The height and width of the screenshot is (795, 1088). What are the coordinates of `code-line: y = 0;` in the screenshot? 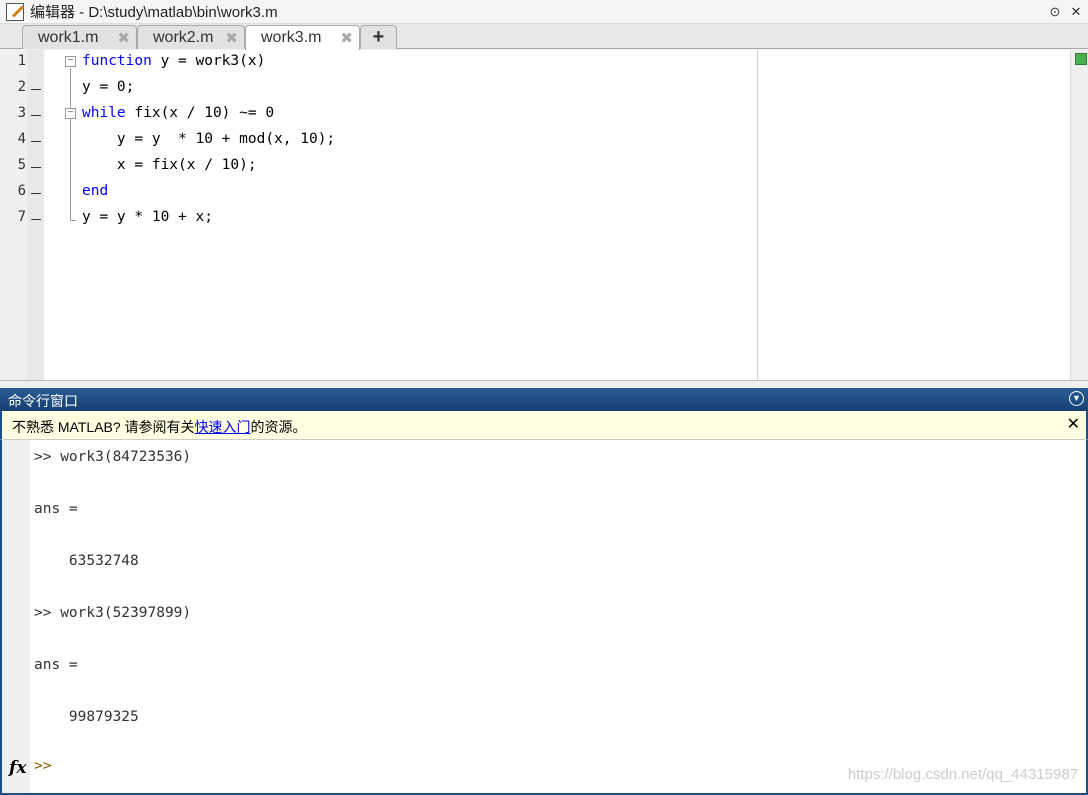 It's located at (108, 87).